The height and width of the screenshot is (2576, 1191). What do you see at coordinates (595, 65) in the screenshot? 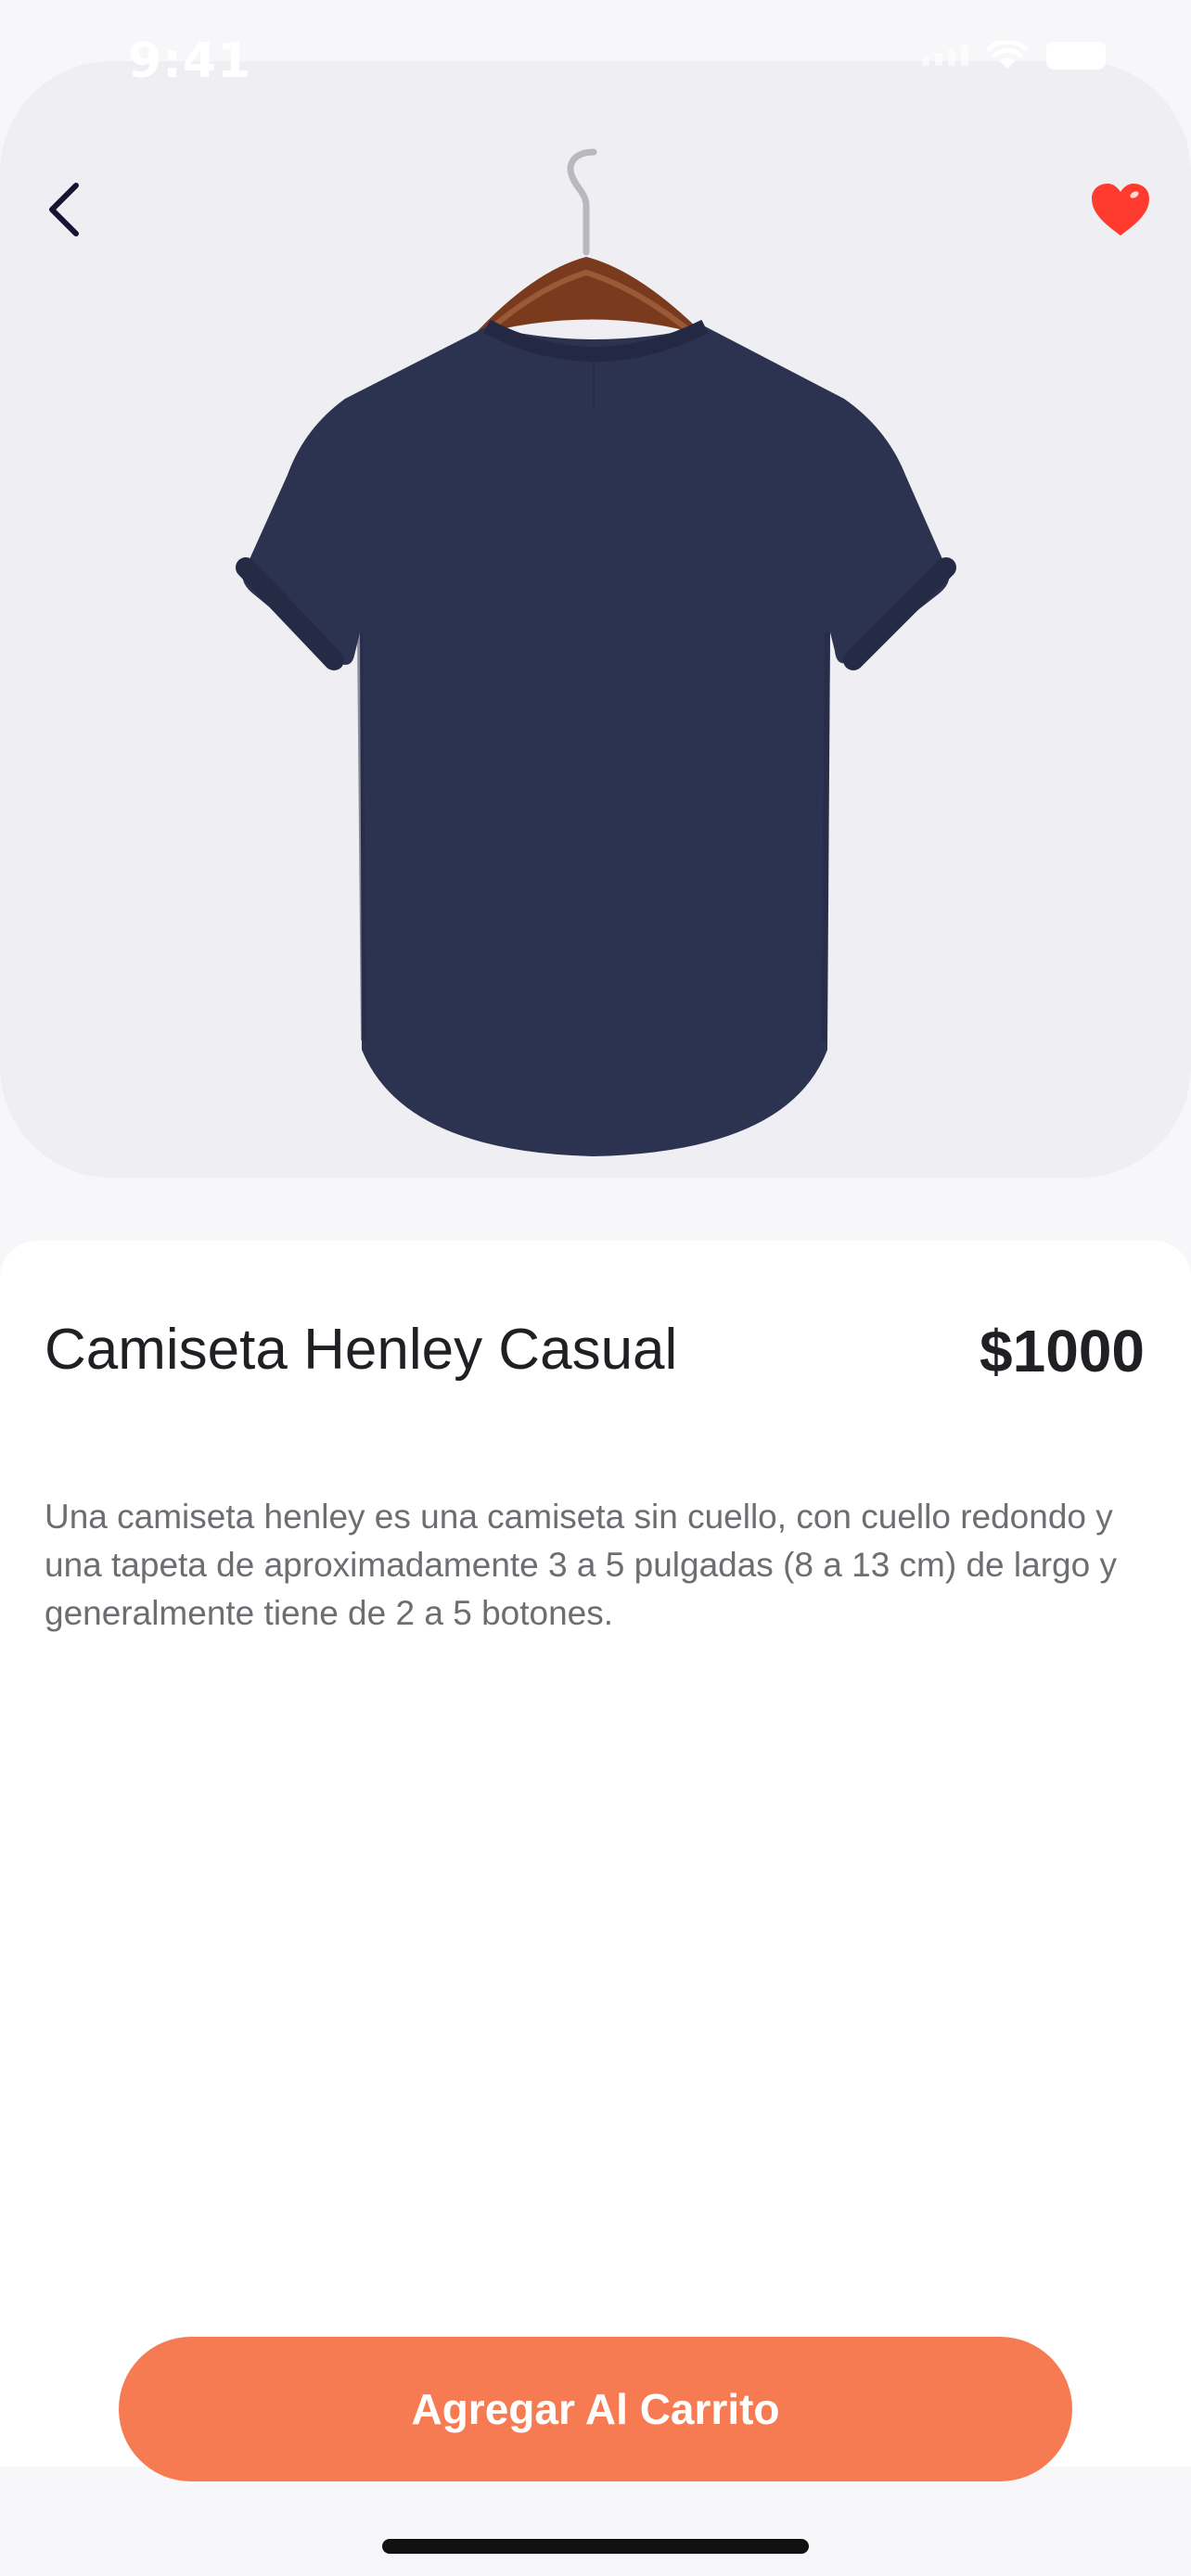
I see `status-bar: 9:41` at bounding box center [595, 65].